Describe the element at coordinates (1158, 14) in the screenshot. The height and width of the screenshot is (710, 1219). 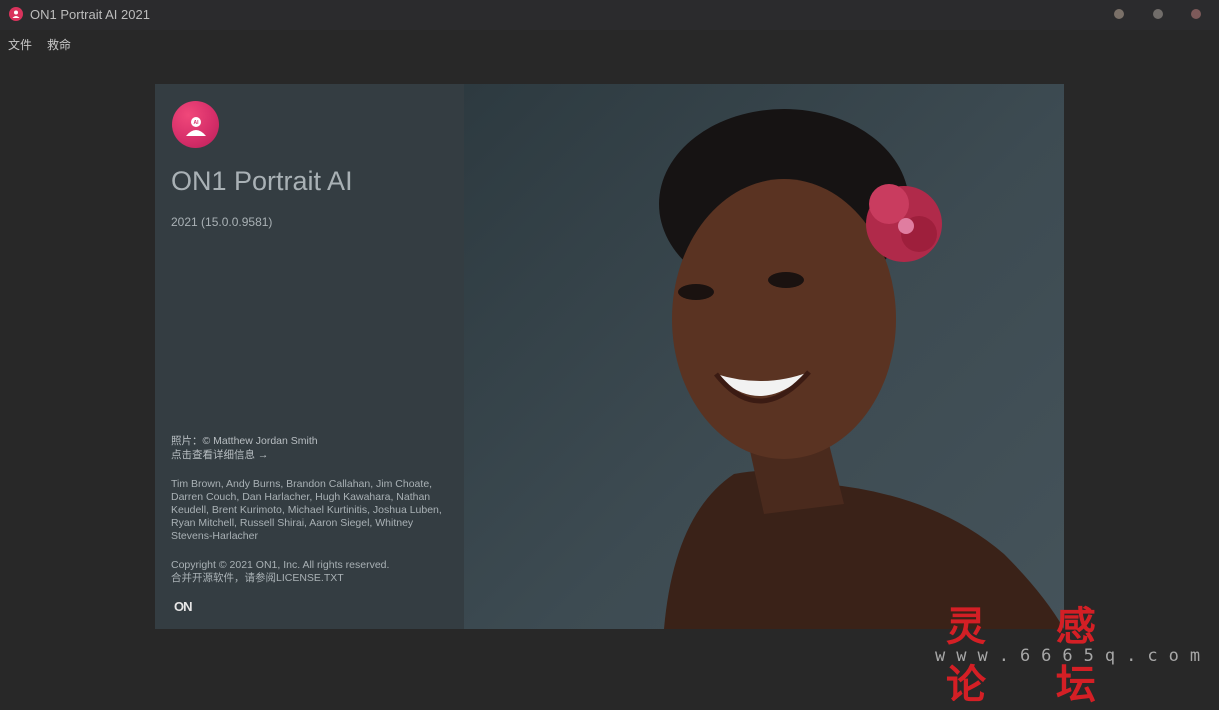
I see `maximize-button` at that location.